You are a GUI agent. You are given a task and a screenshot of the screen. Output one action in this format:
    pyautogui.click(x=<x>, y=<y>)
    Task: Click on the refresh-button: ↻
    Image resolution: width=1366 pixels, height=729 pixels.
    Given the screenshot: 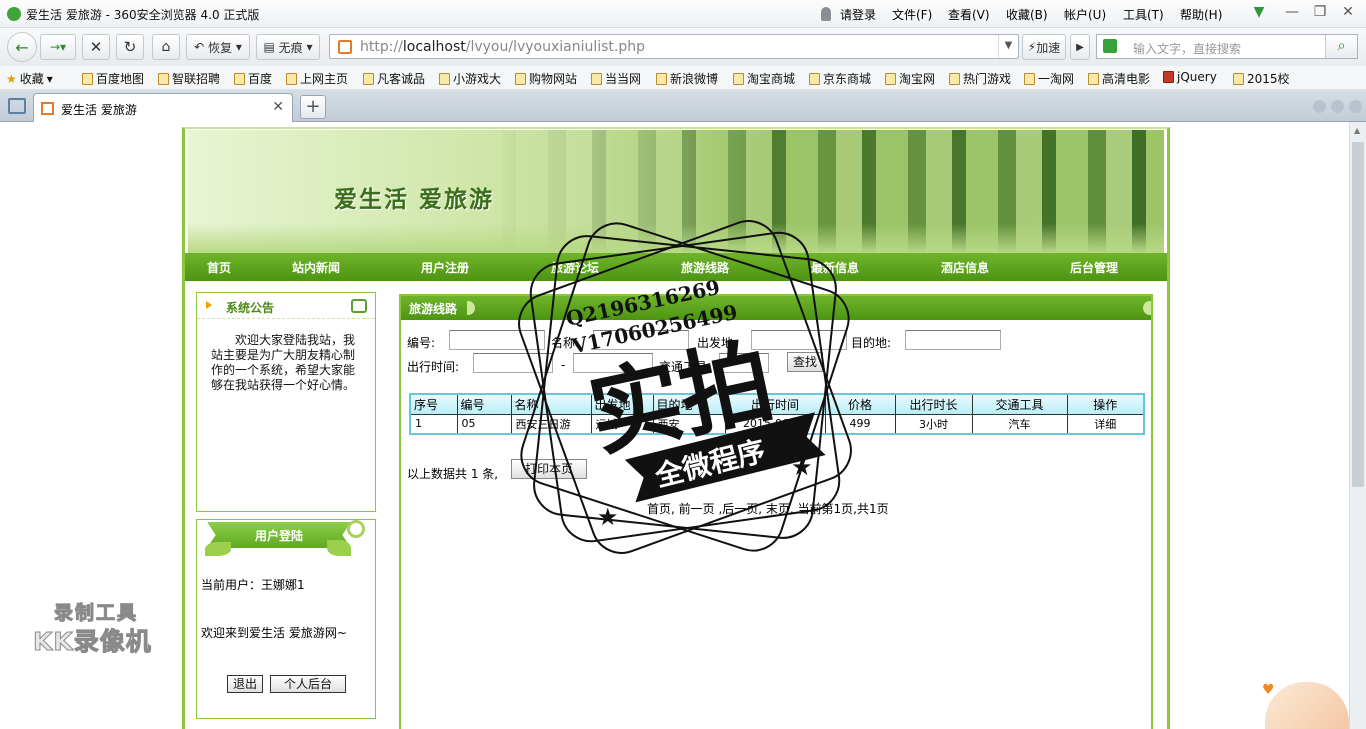 What is the action you would take?
    pyautogui.click(x=130, y=47)
    